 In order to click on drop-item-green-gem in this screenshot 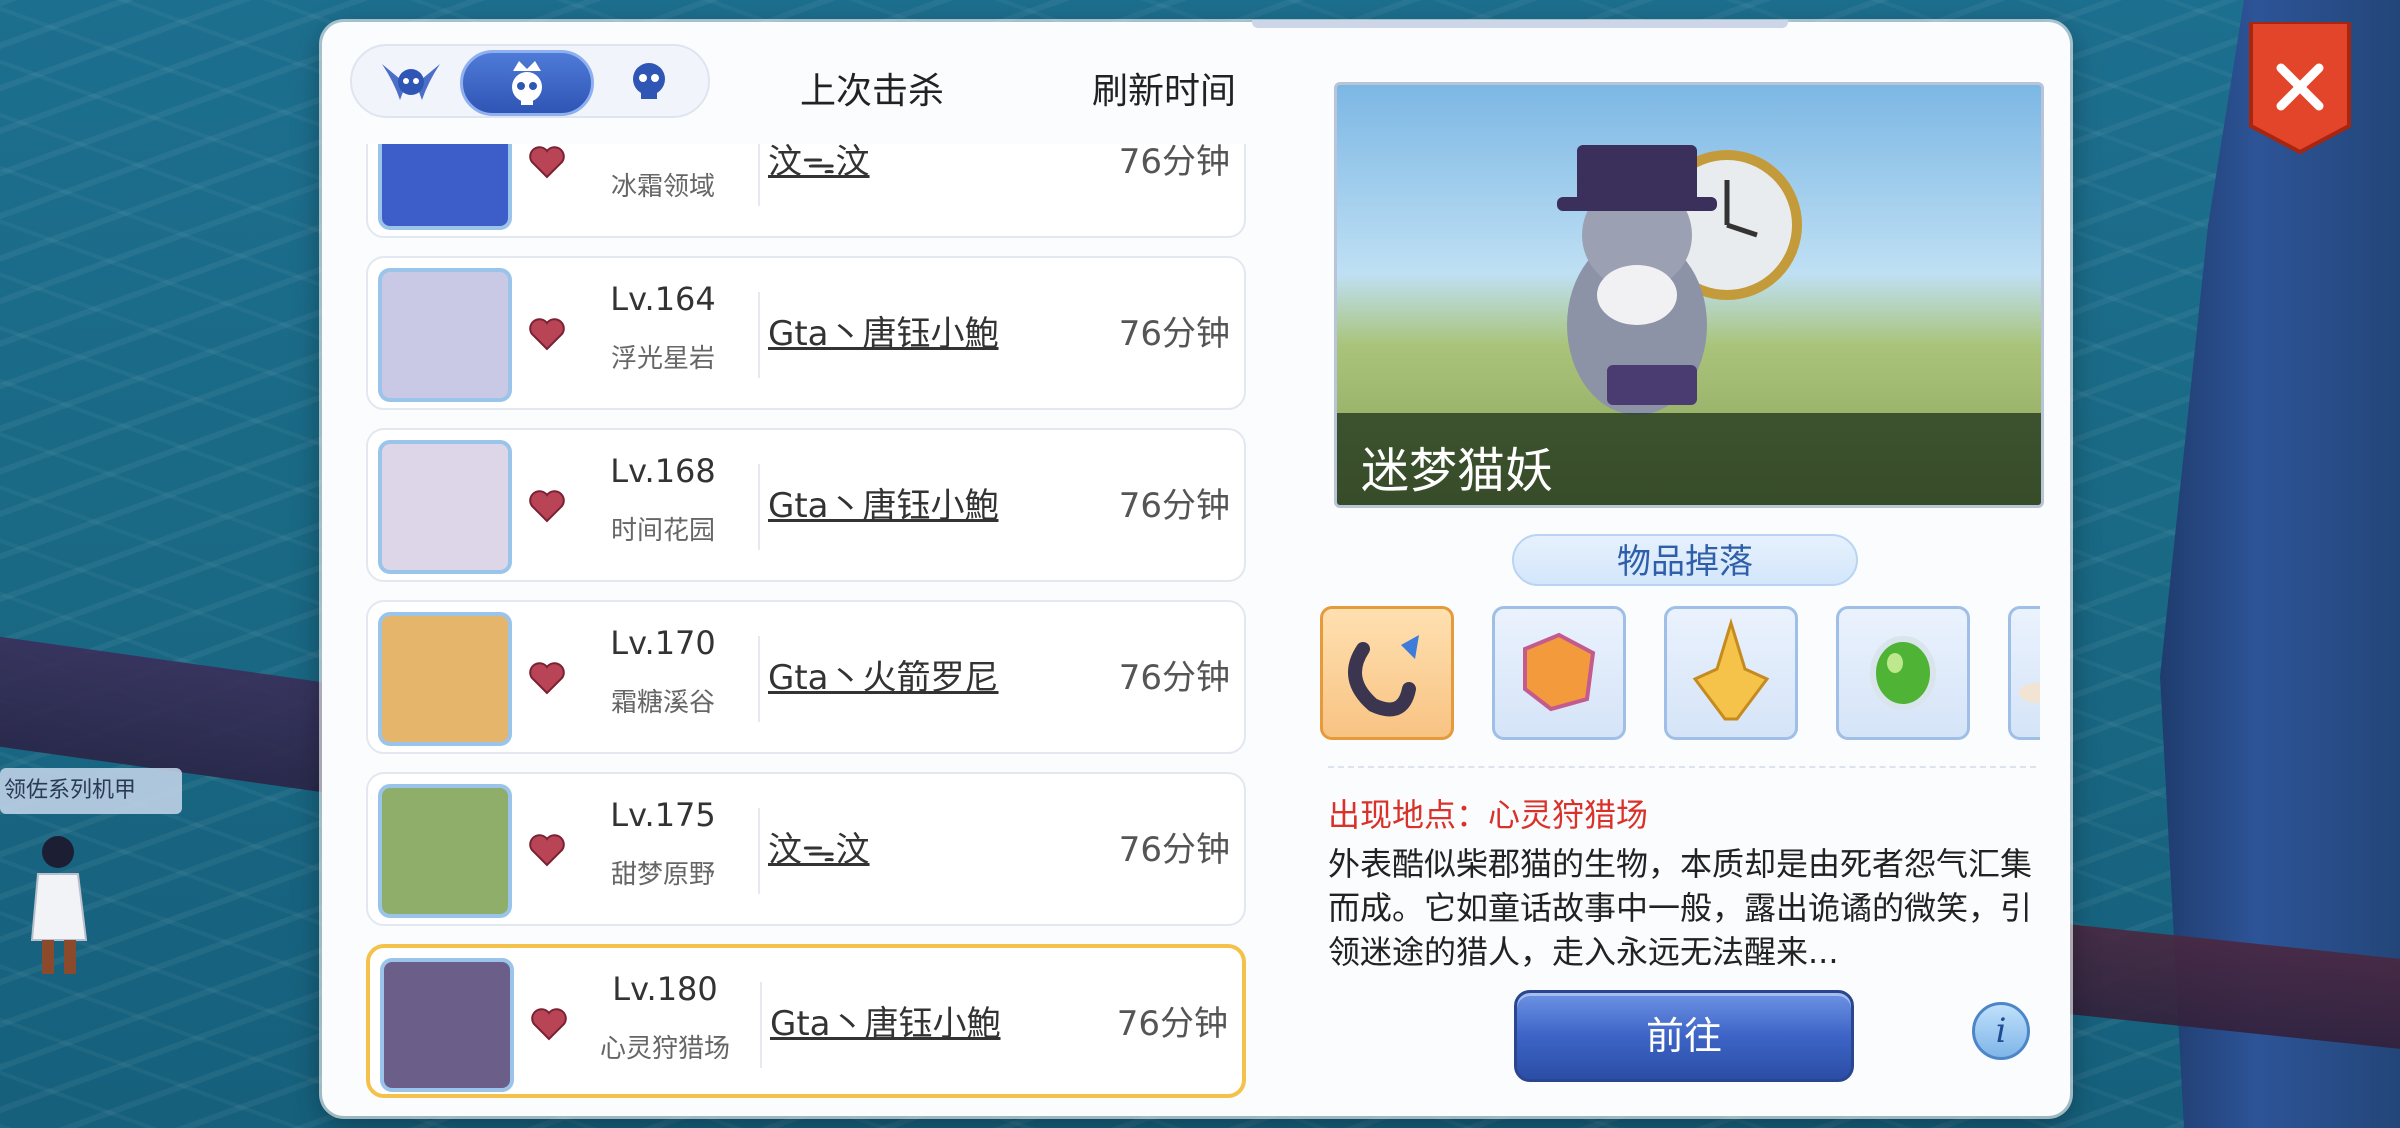, I will do `click(1903, 673)`.